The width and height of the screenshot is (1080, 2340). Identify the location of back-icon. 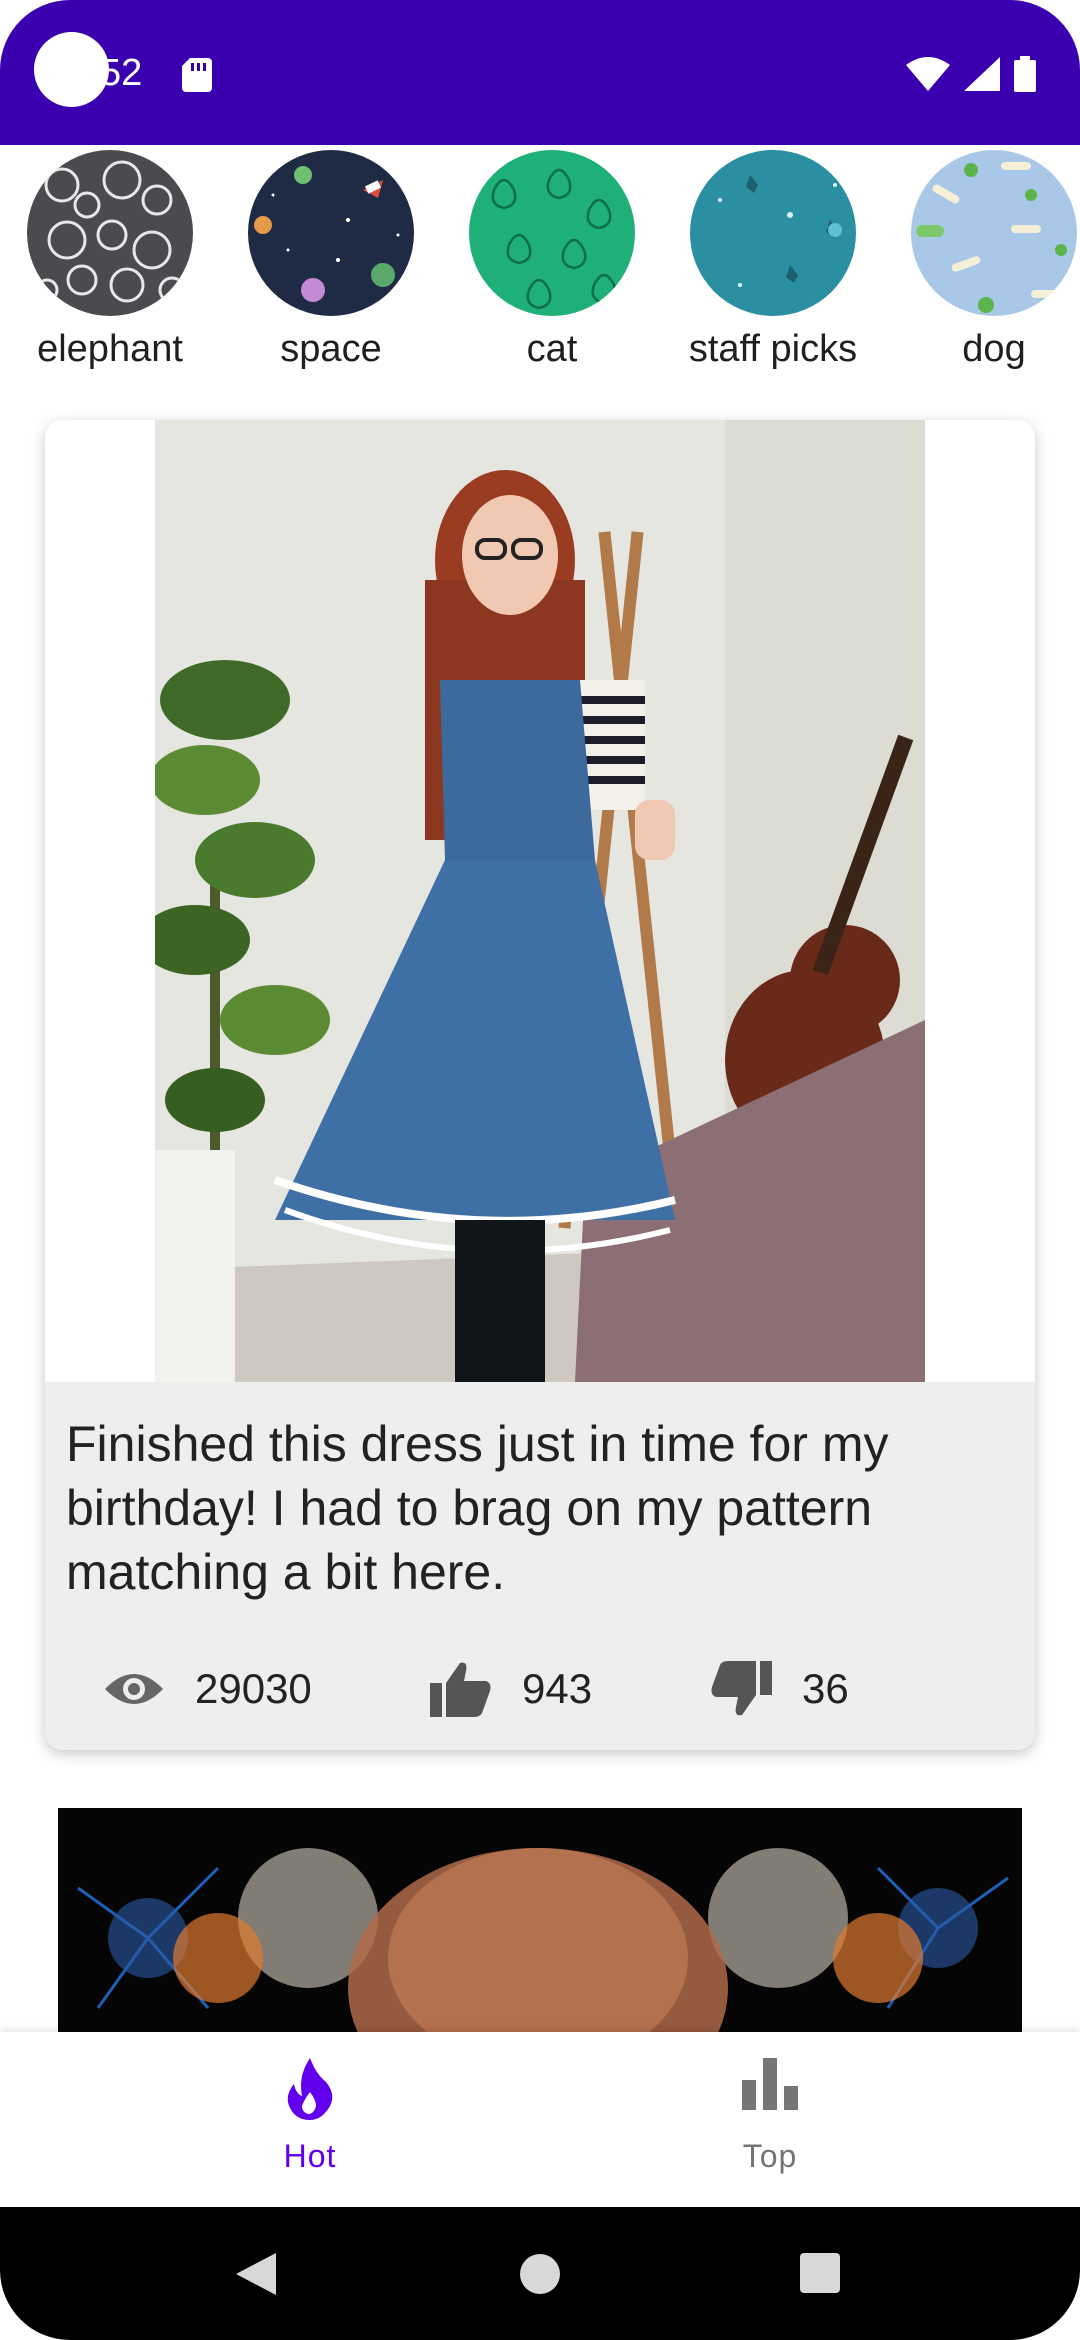
(256, 2274).